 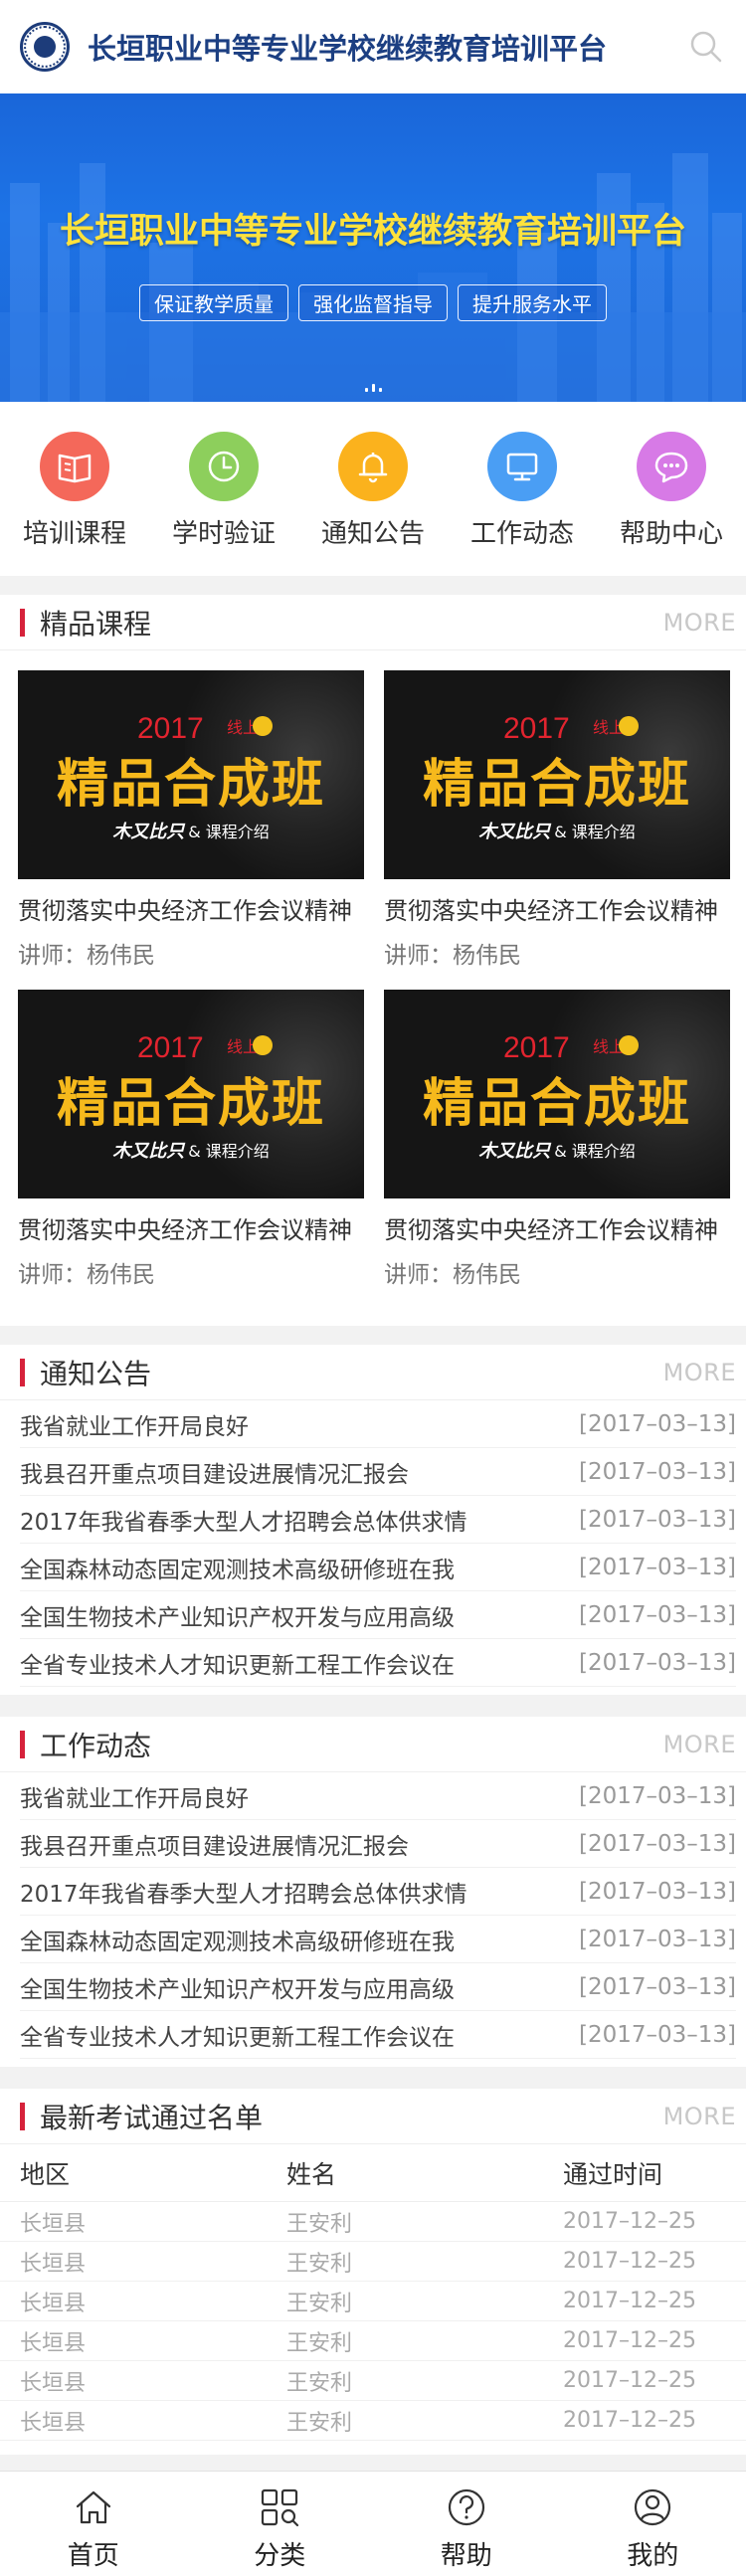 I want to click on school-logo, so click(x=45, y=47).